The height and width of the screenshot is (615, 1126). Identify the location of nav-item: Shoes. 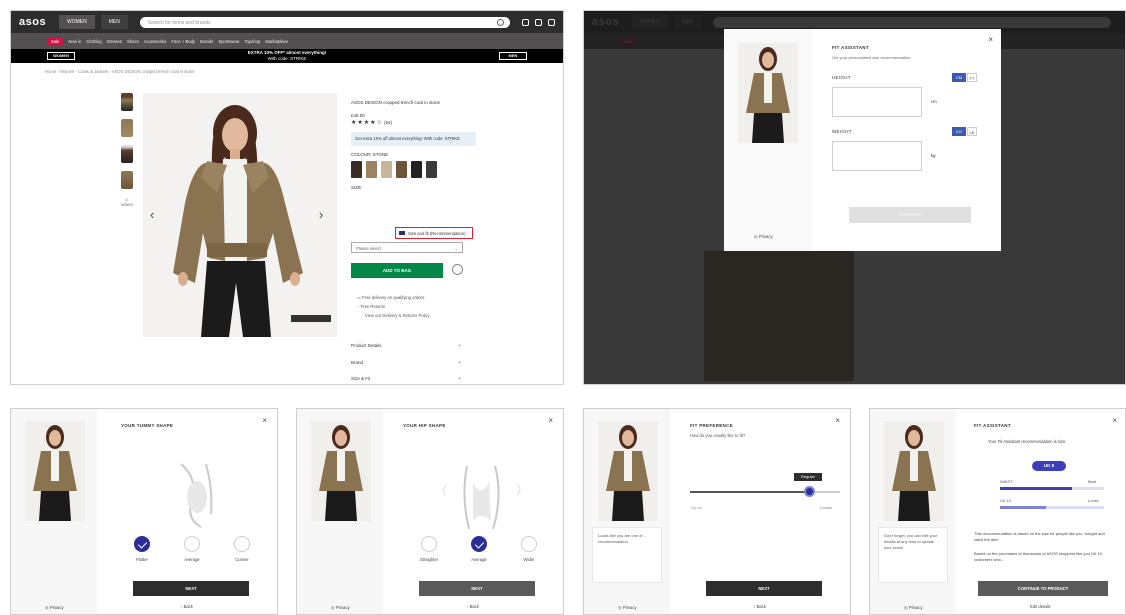
(133, 41).